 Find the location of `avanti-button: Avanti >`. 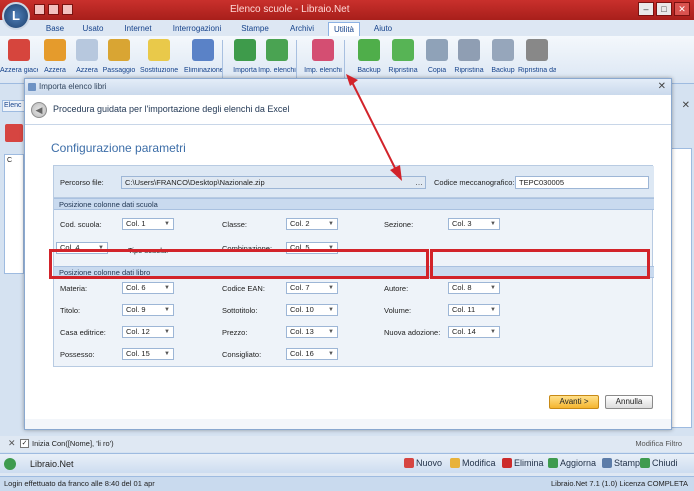

avanti-button: Avanti > is located at coordinates (574, 402).